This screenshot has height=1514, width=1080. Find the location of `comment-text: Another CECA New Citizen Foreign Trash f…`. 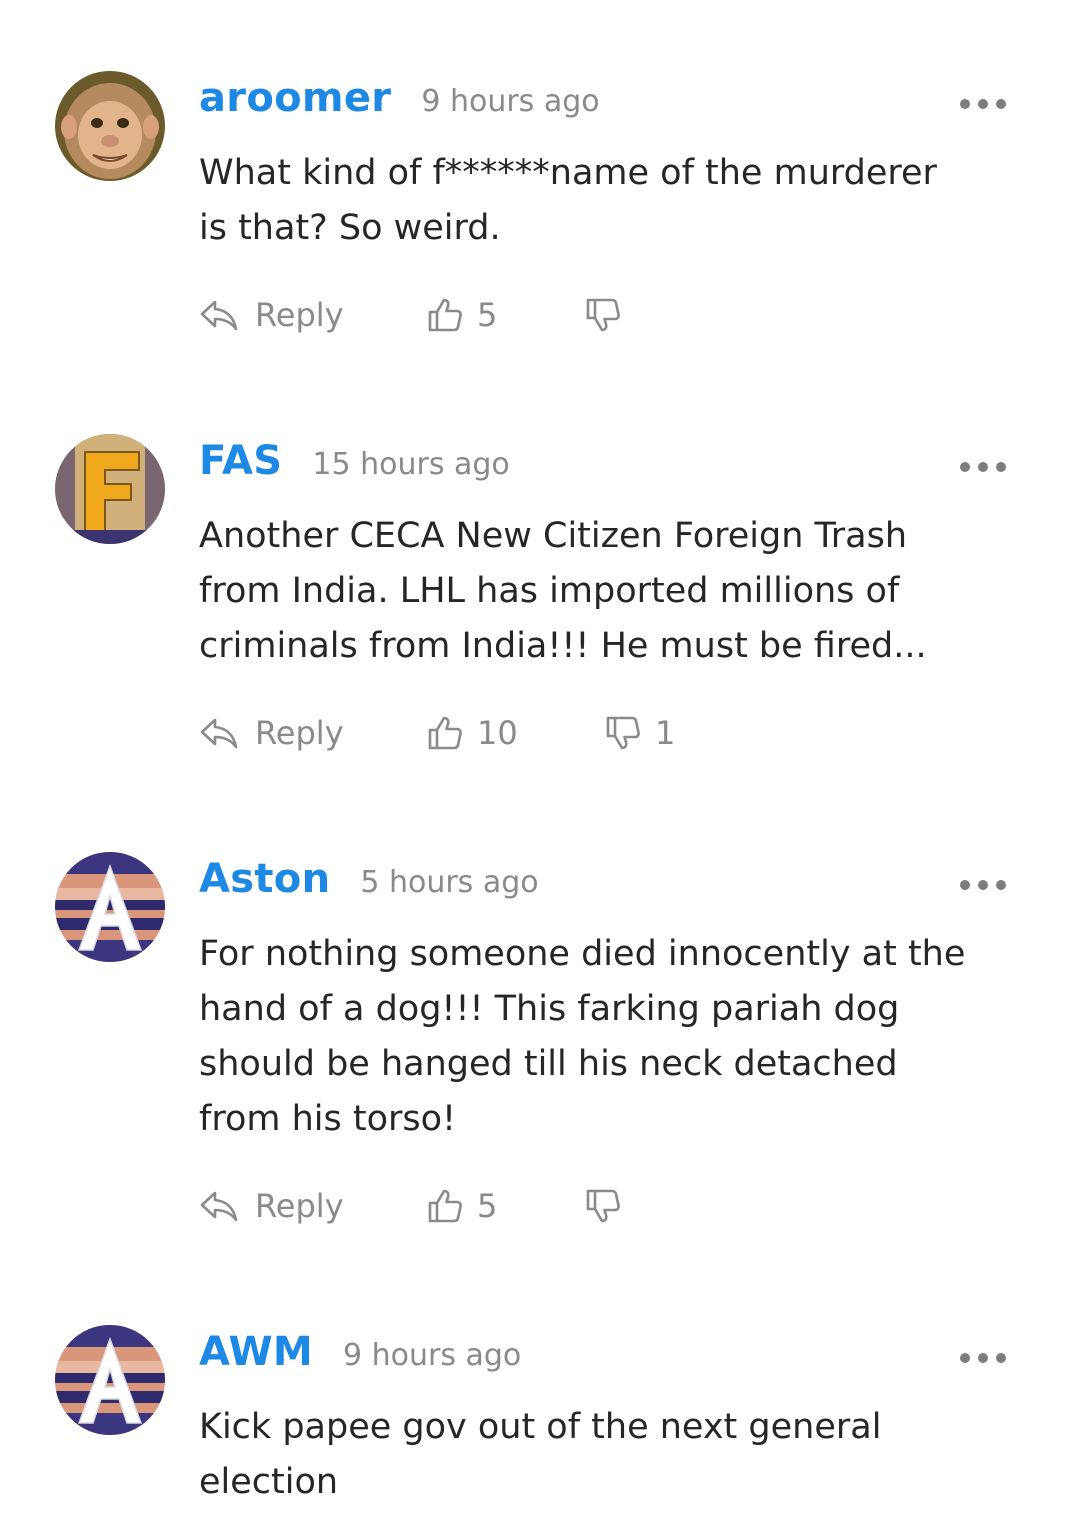

comment-text: Another CECA New Citizen Foreign Trash f… is located at coordinates (563, 591).